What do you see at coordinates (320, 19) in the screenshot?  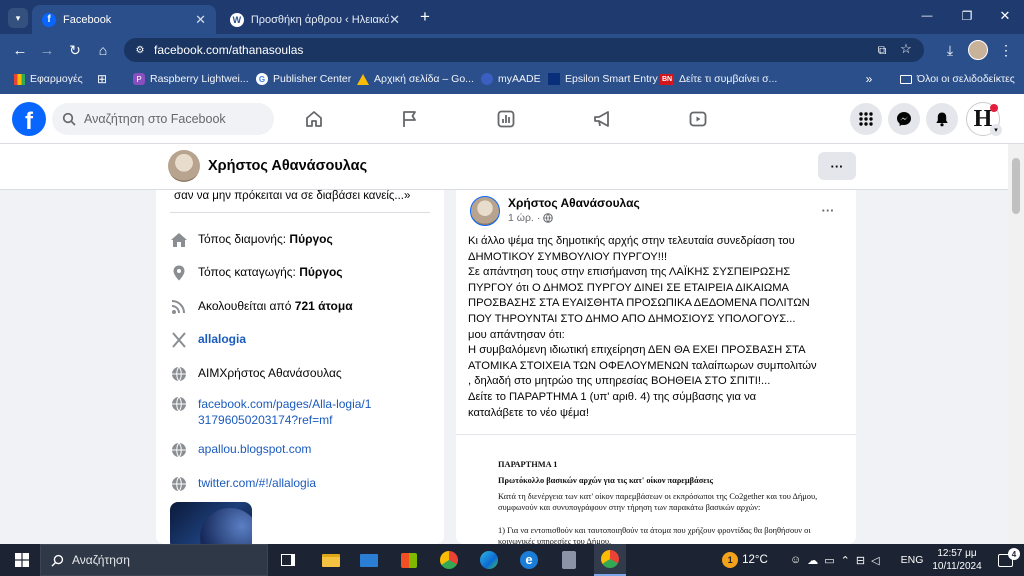 I see `tab-title: Προσθήκη άρθρου ‹ Ηλειακά Ν` at bounding box center [320, 19].